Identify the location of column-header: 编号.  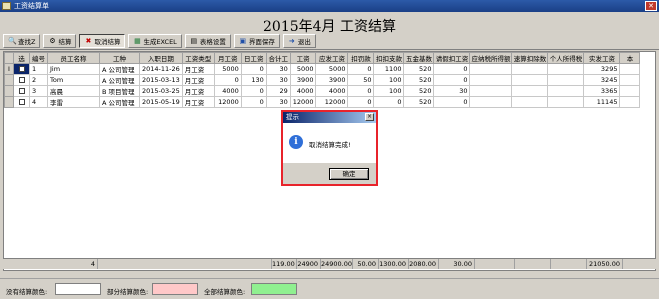
(38, 58).